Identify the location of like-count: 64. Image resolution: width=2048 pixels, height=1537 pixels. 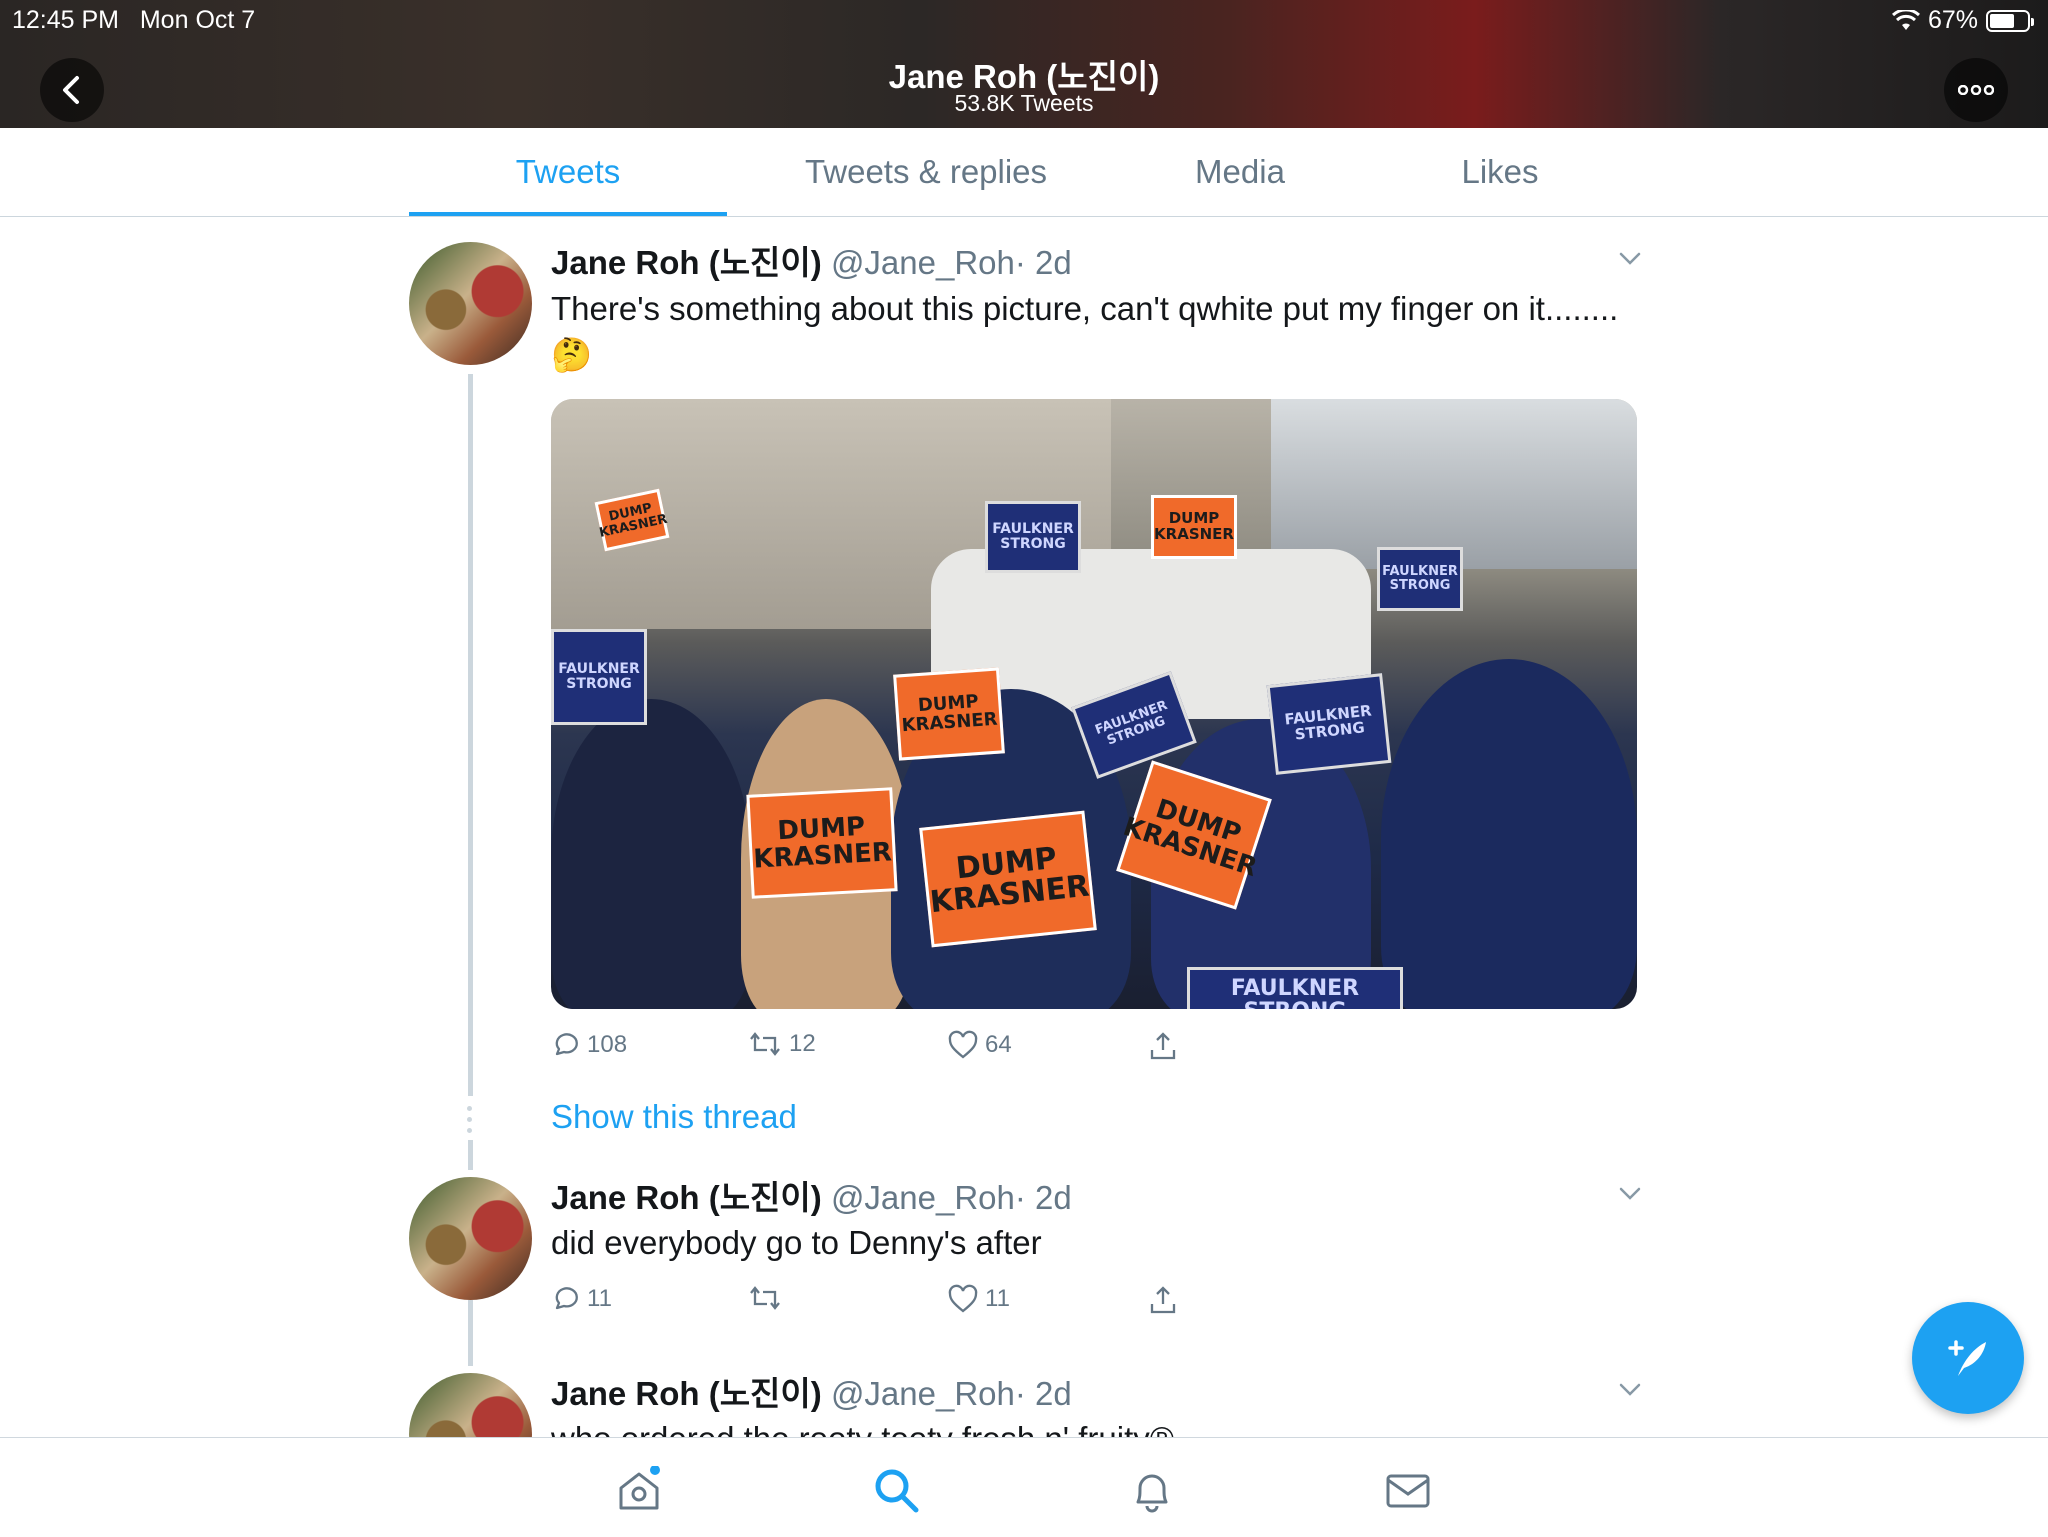
(998, 1044).